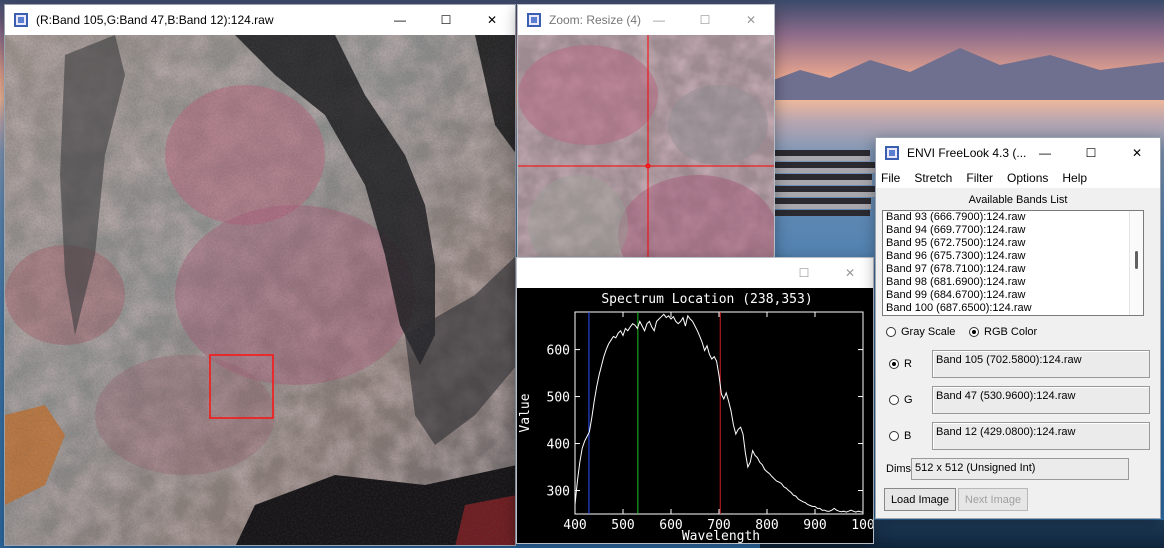 The image size is (1164, 548). Describe the element at coordinates (900, 436) in the screenshot. I see `b-channel-radio: B` at that location.